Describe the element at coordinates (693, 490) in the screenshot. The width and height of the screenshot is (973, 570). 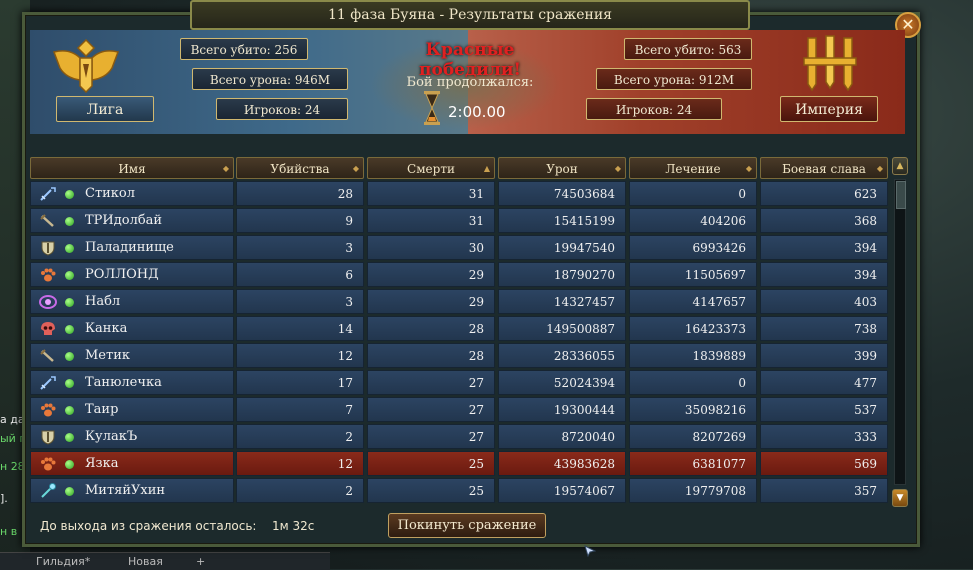
I see `cell-healing: 19779708` at that location.